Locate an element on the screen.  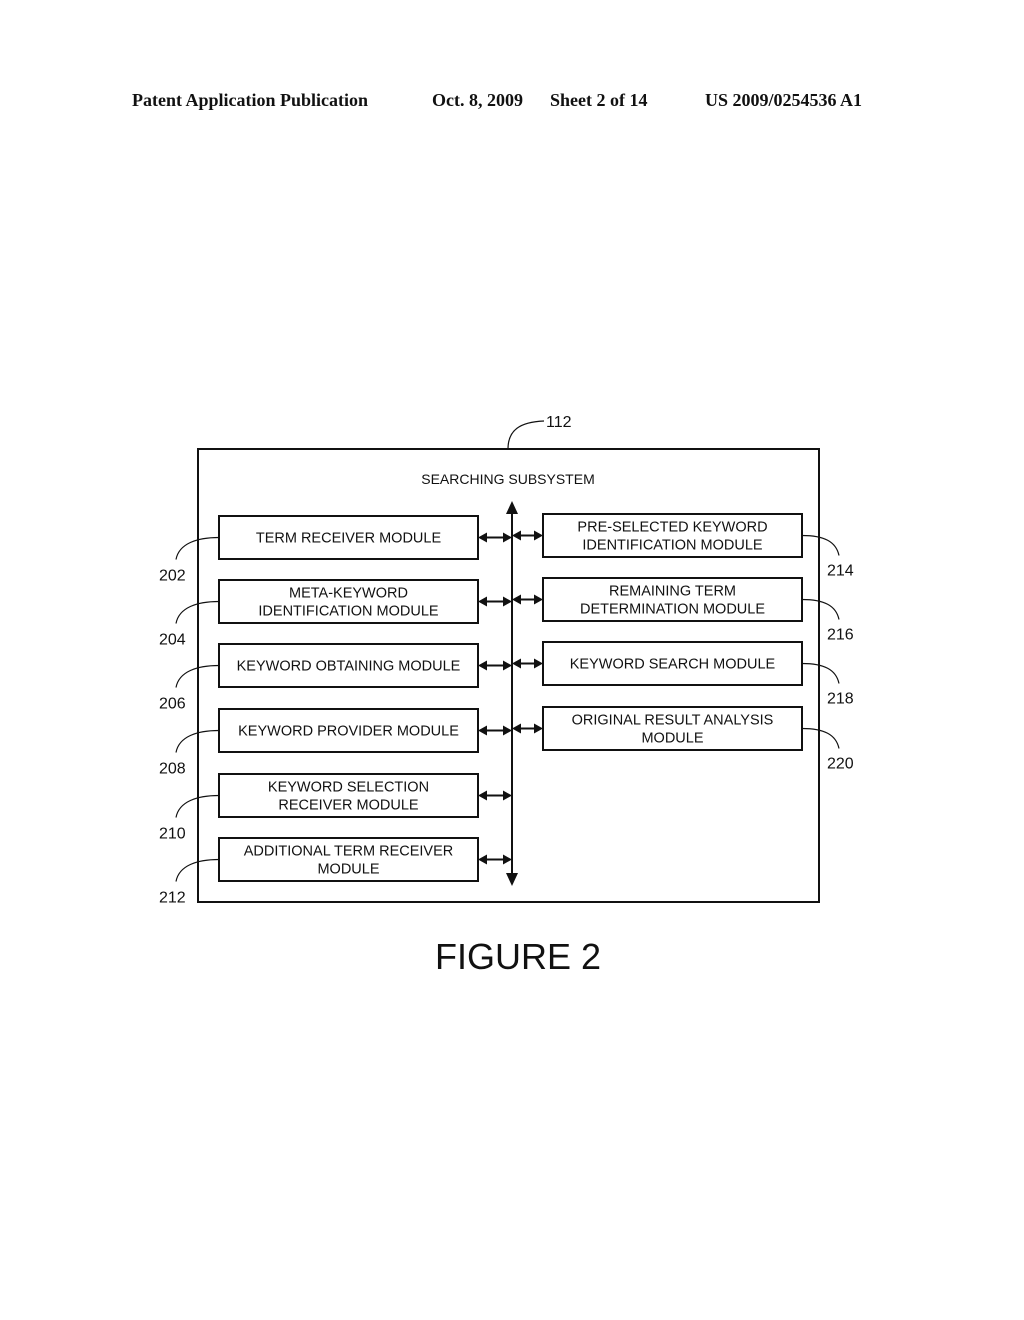
module-label: PRE-SELECTED KEYWORD is located at coordinates (672, 528).